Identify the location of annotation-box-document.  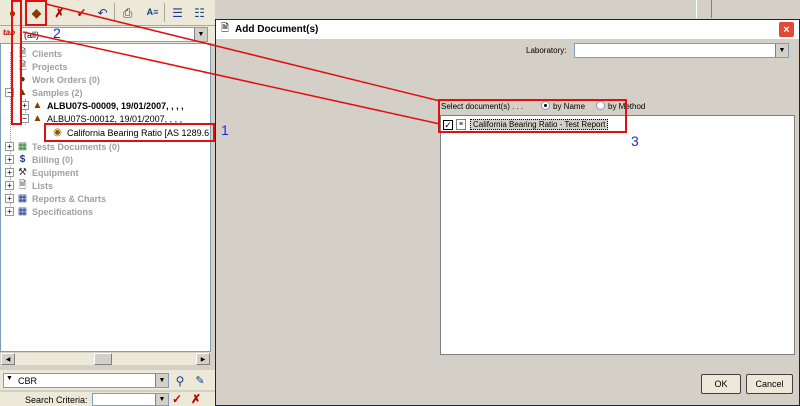
(532, 116).